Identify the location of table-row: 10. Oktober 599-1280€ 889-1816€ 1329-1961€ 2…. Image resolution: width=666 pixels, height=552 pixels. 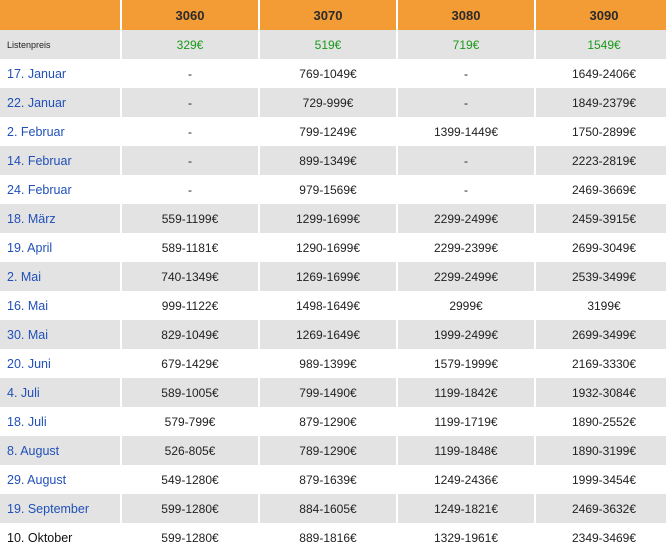
(333, 537).